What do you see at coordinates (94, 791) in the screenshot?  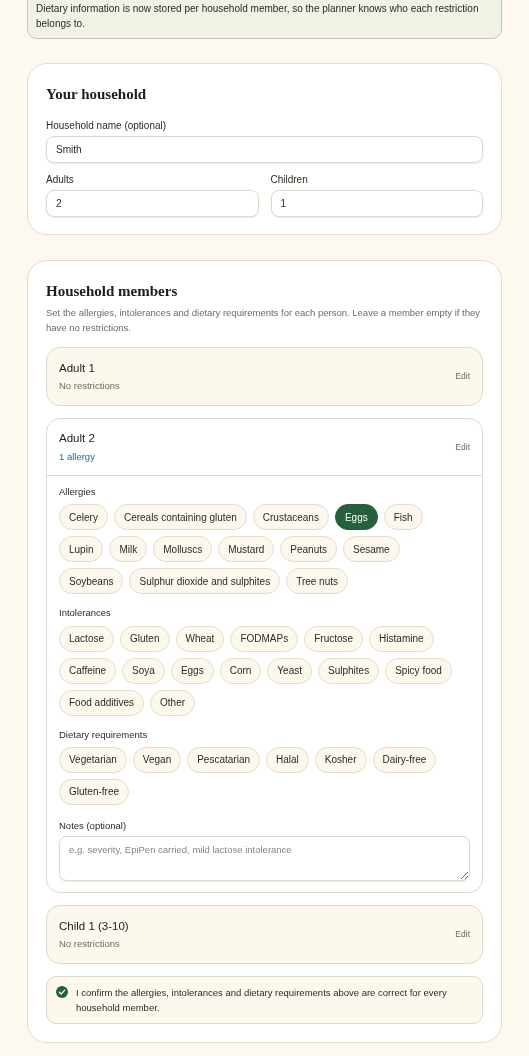 I see `option-chip: Gluten-free` at bounding box center [94, 791].